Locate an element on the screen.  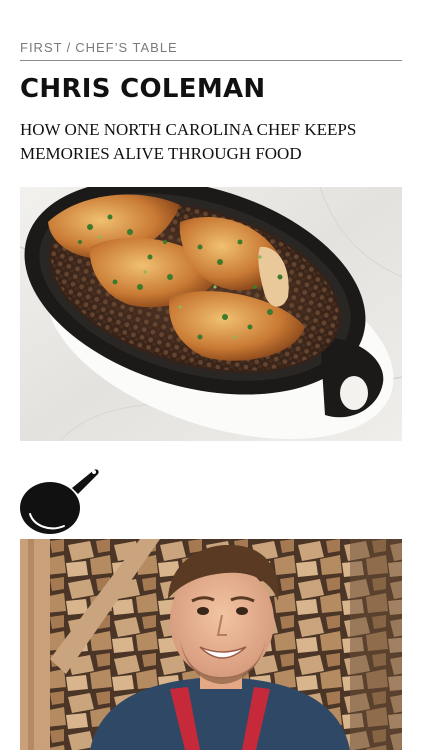
breadcrumb-column: CHEF’S TABLE is located at coordinates (126, 47).